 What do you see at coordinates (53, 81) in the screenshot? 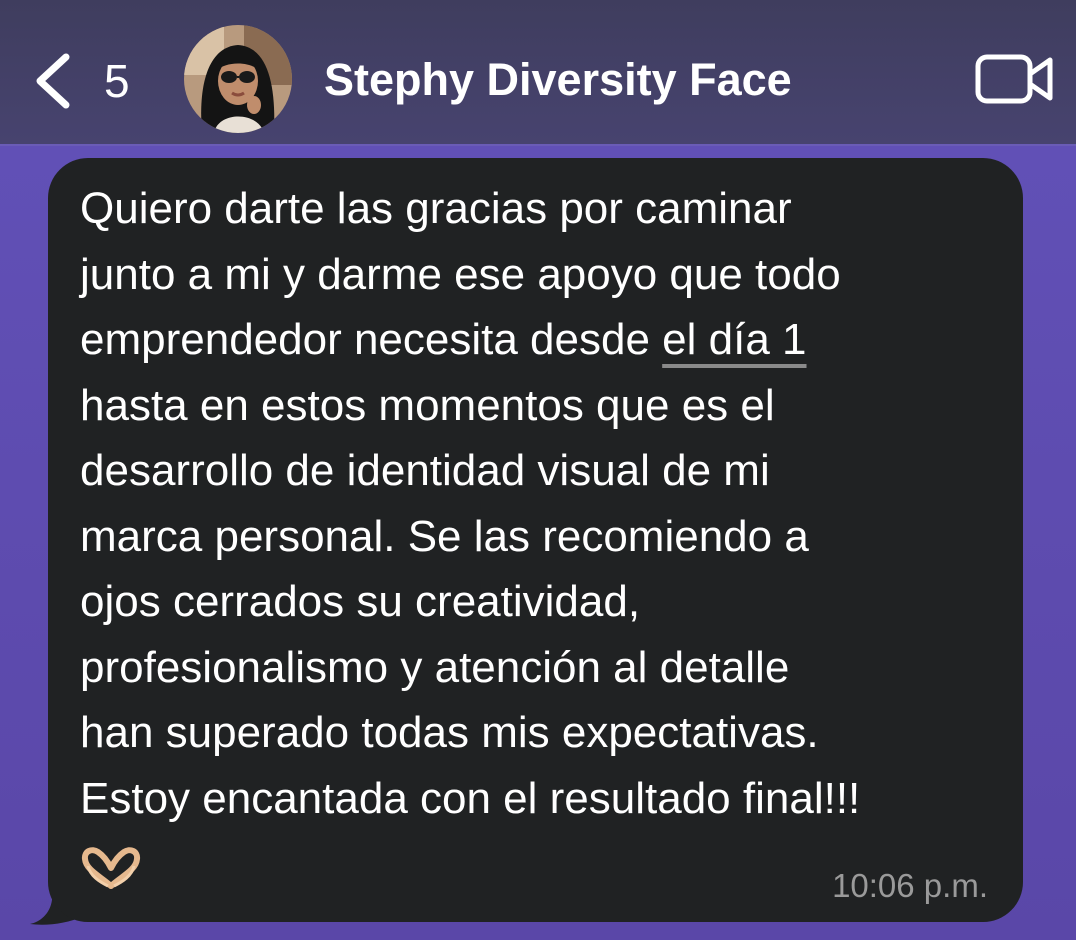
I see `chevron-left-icon` at bounding box center [53, 81].